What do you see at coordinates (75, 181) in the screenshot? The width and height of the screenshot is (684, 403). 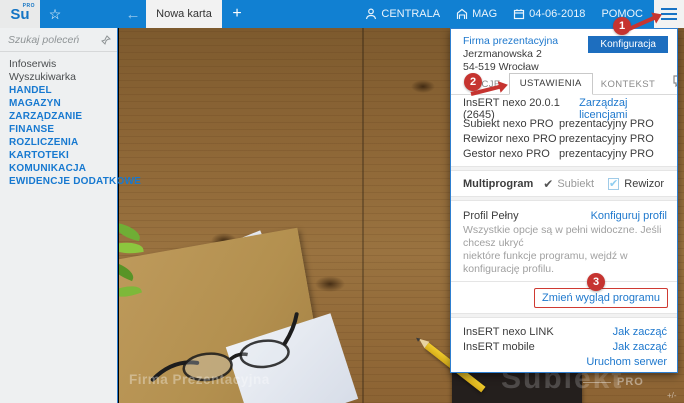 I see `sidebar-item-ewidencje-dodatkowe: EWIDENCJE DODATKOWE` at bounding box center [75, 181].